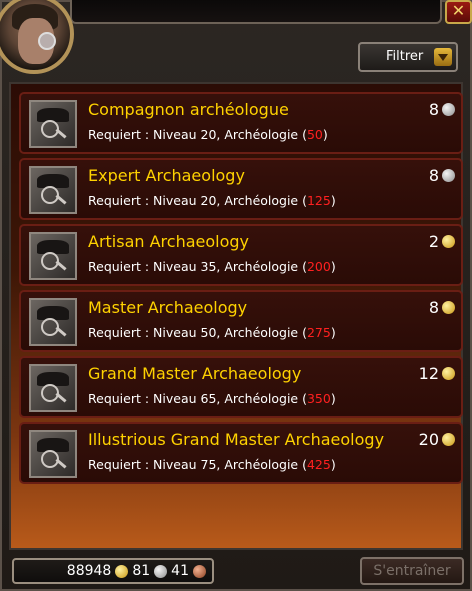  What do you see at coordinates (212, 398) in the screenshot?
I see `skill-requirement: Requiert : Niveau 65, Archéologie (350)` at bounding box center [212, 398].